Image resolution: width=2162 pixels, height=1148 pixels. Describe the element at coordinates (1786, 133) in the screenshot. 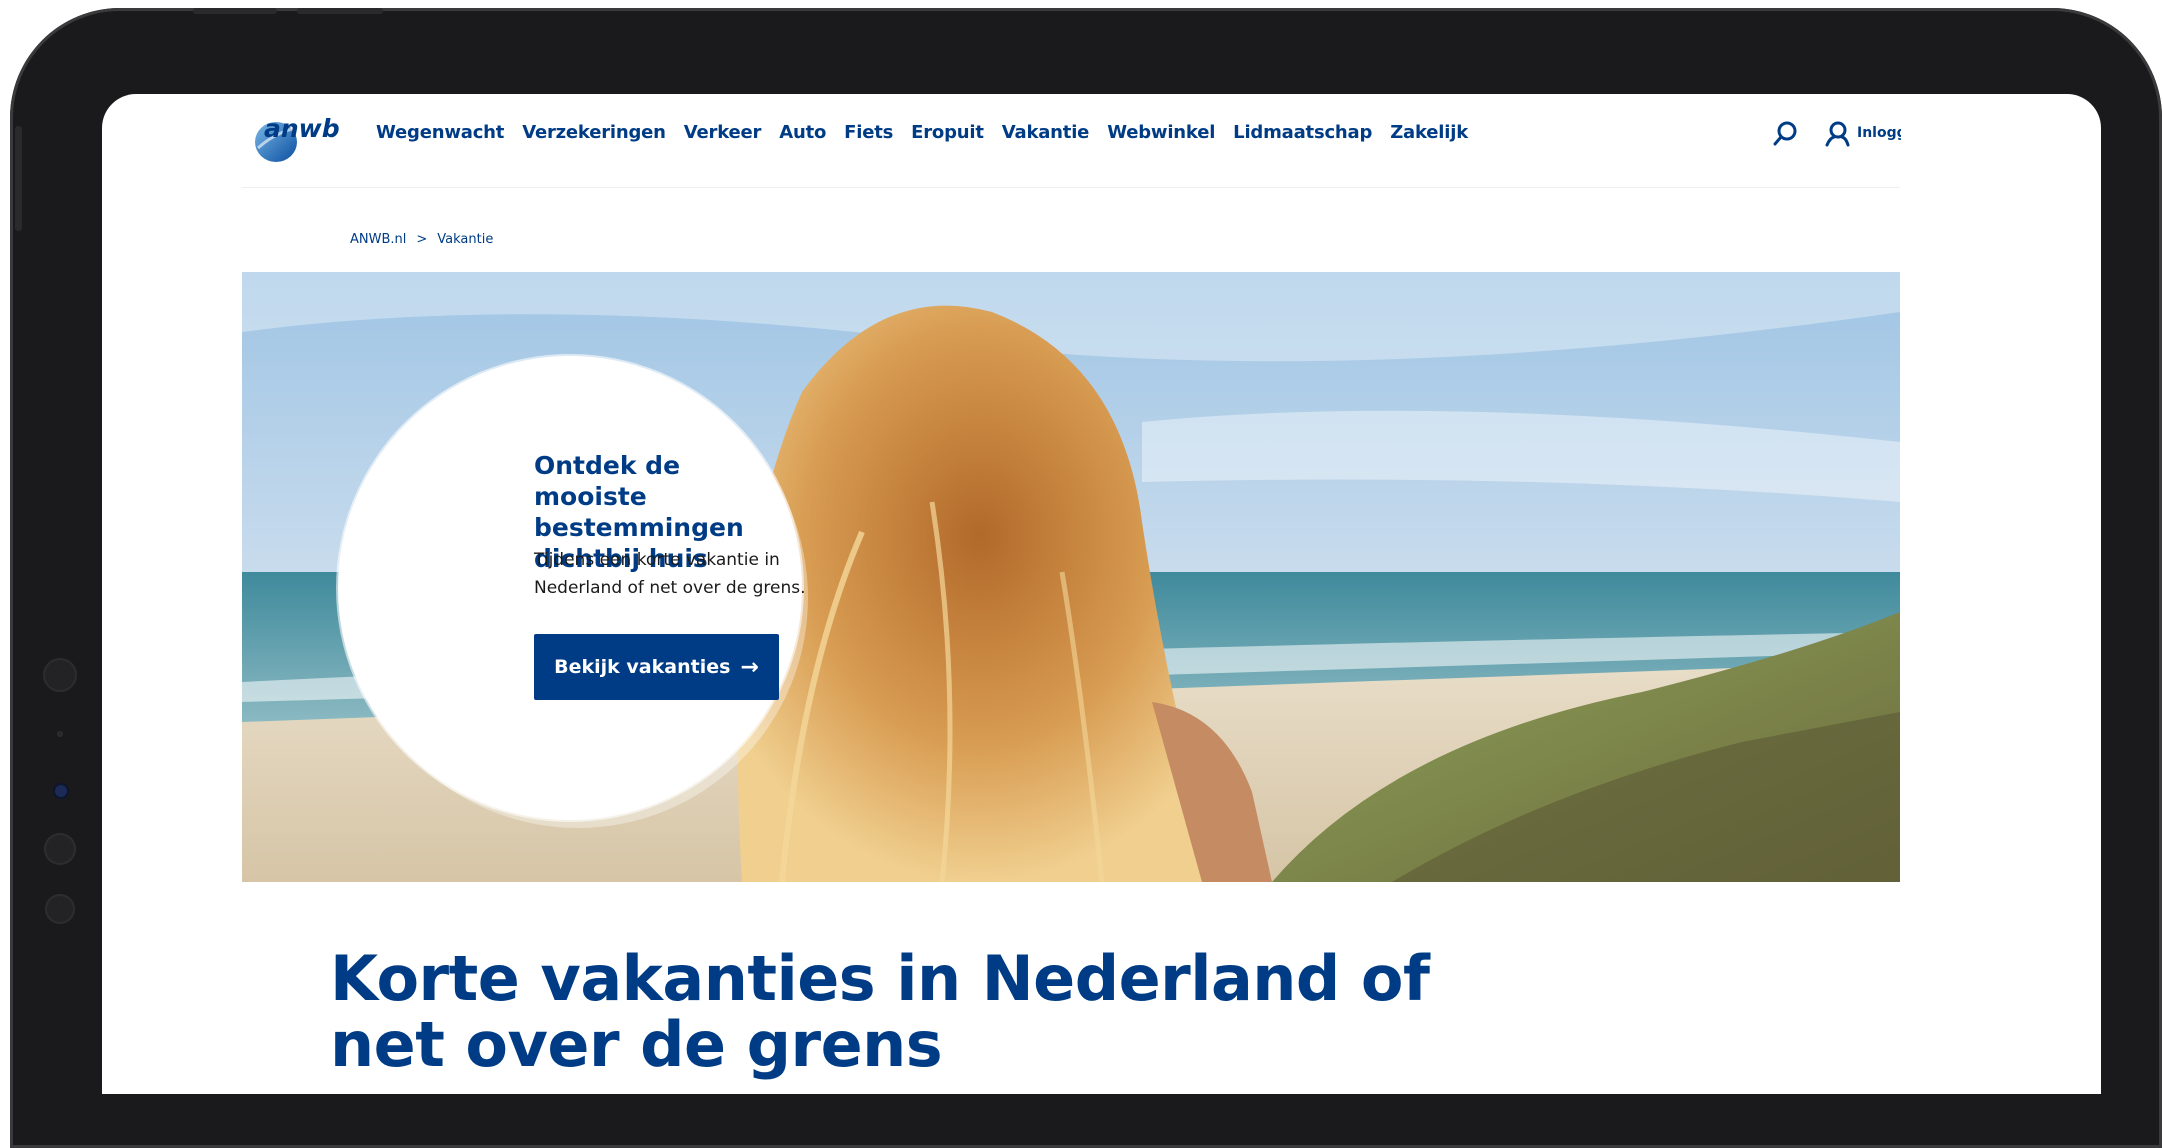

I see `search-icon` at that location.